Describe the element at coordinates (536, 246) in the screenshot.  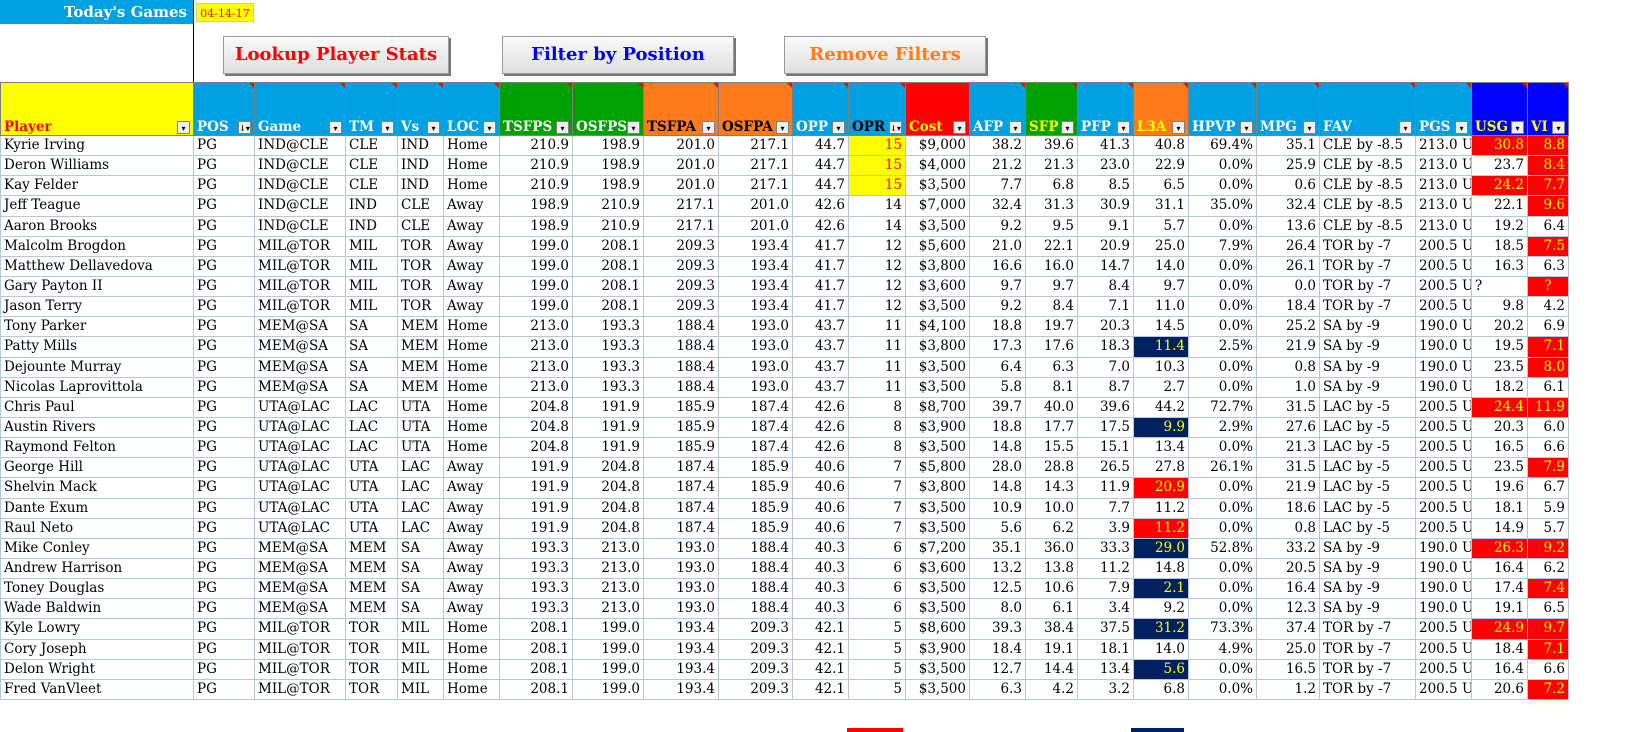
I see `cell-tsfps: 199.0` at that location.